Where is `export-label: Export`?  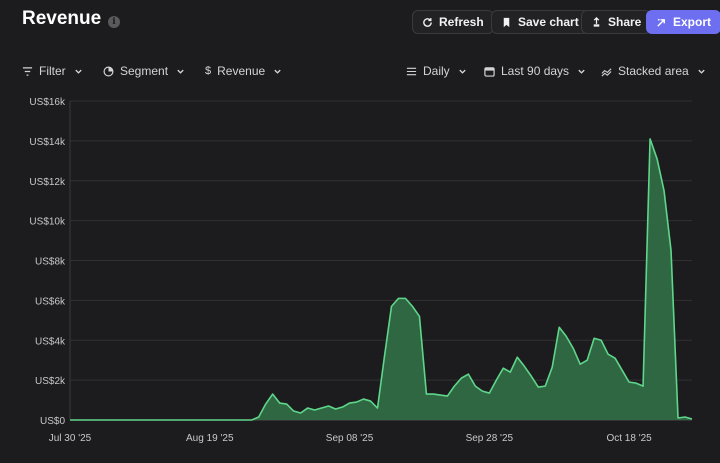
export-label: Export is located at coordinates (692, 22).